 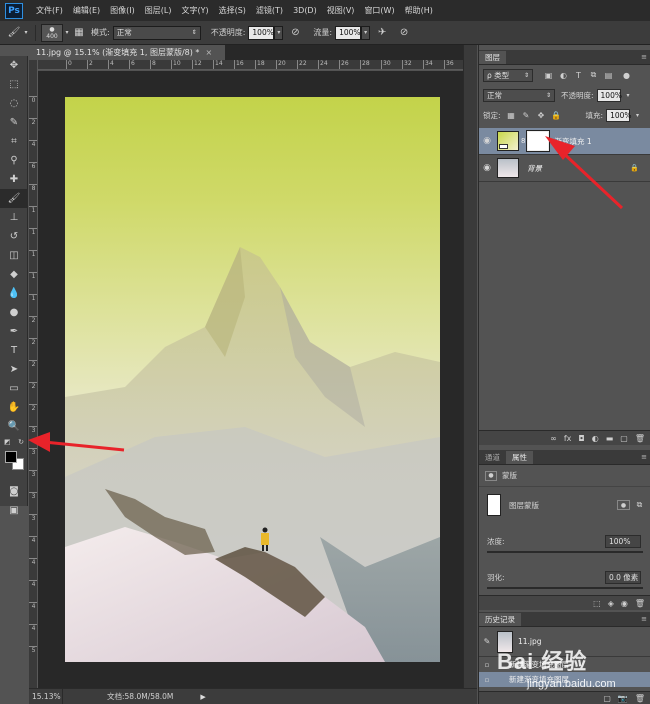 I want to click on menu-select: 选择(S), so click(x=232, y=10).